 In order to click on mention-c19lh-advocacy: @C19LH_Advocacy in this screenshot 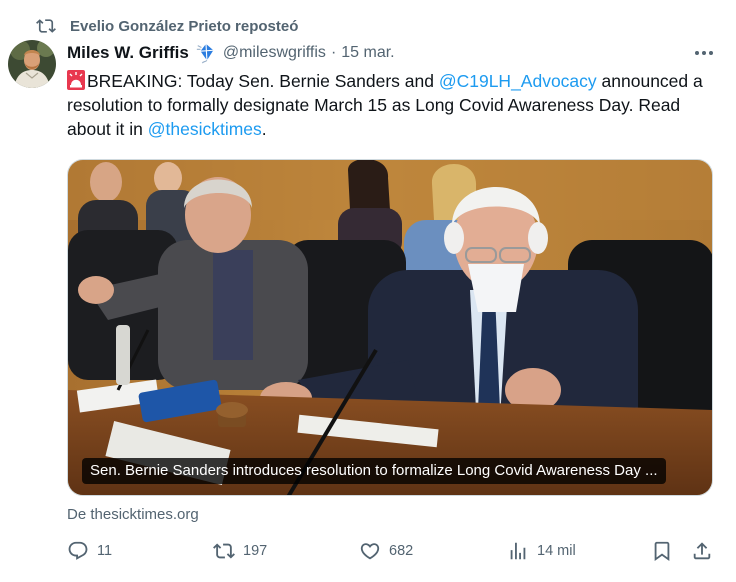, I will do `click(518, 81)`.